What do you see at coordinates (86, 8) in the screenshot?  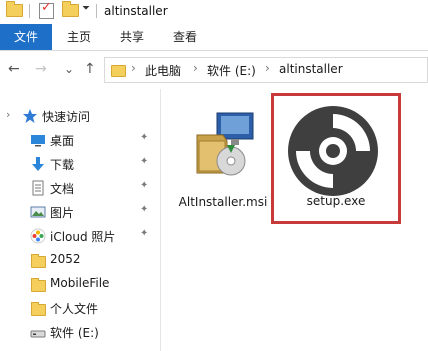 I see `quick-access-toolbar-dropdown-icon: ⏷` at bounding box center [86, 8].